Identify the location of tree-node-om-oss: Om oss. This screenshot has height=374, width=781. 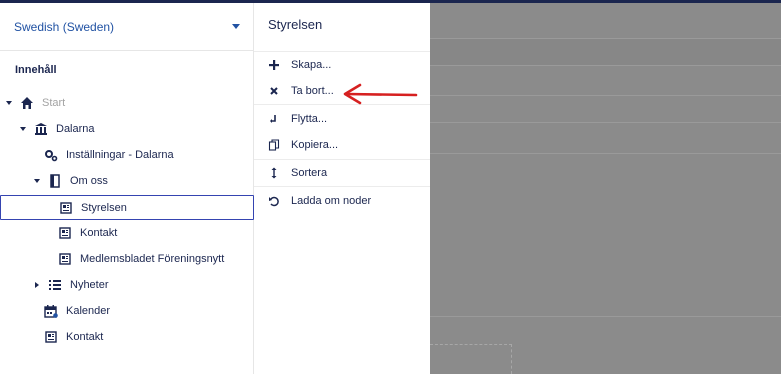
(141, 181).